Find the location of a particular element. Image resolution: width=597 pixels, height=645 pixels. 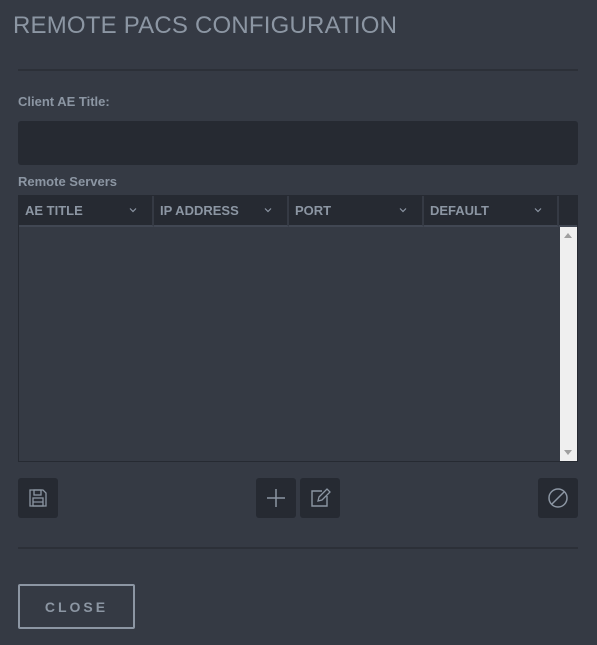

scroll-down-arrow-icon is located at coordinates (568, 452).